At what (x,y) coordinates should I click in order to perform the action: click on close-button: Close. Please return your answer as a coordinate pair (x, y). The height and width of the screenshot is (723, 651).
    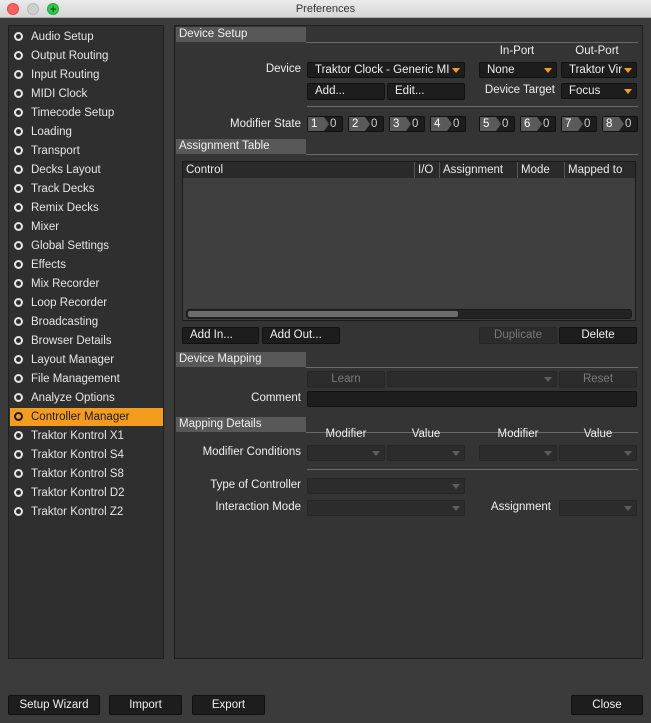
    Looking at the image, I should click on (607, 705).